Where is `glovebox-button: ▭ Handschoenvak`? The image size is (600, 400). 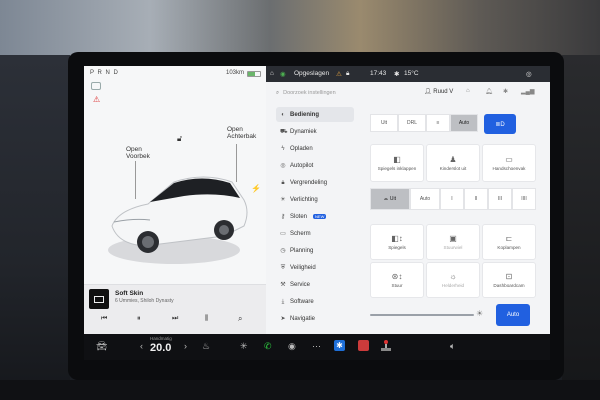
glovebox-button: ▭ Handschoenvak is located at coordinates (509, 163).